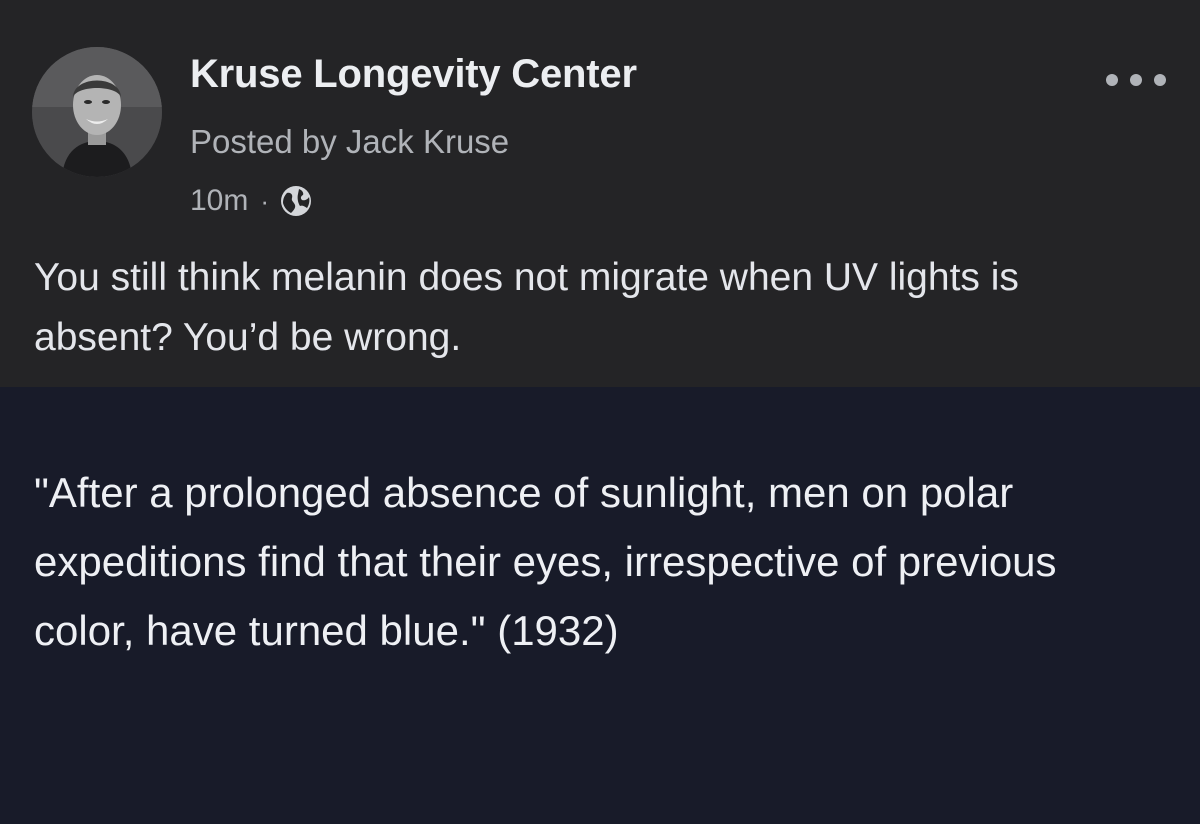 The width and height of the screenshot is (1200, 824). What do you see at coordinates (1112, 80) in the screenshot?
I see `more-options-icon` at bounding box center [1112, 80].